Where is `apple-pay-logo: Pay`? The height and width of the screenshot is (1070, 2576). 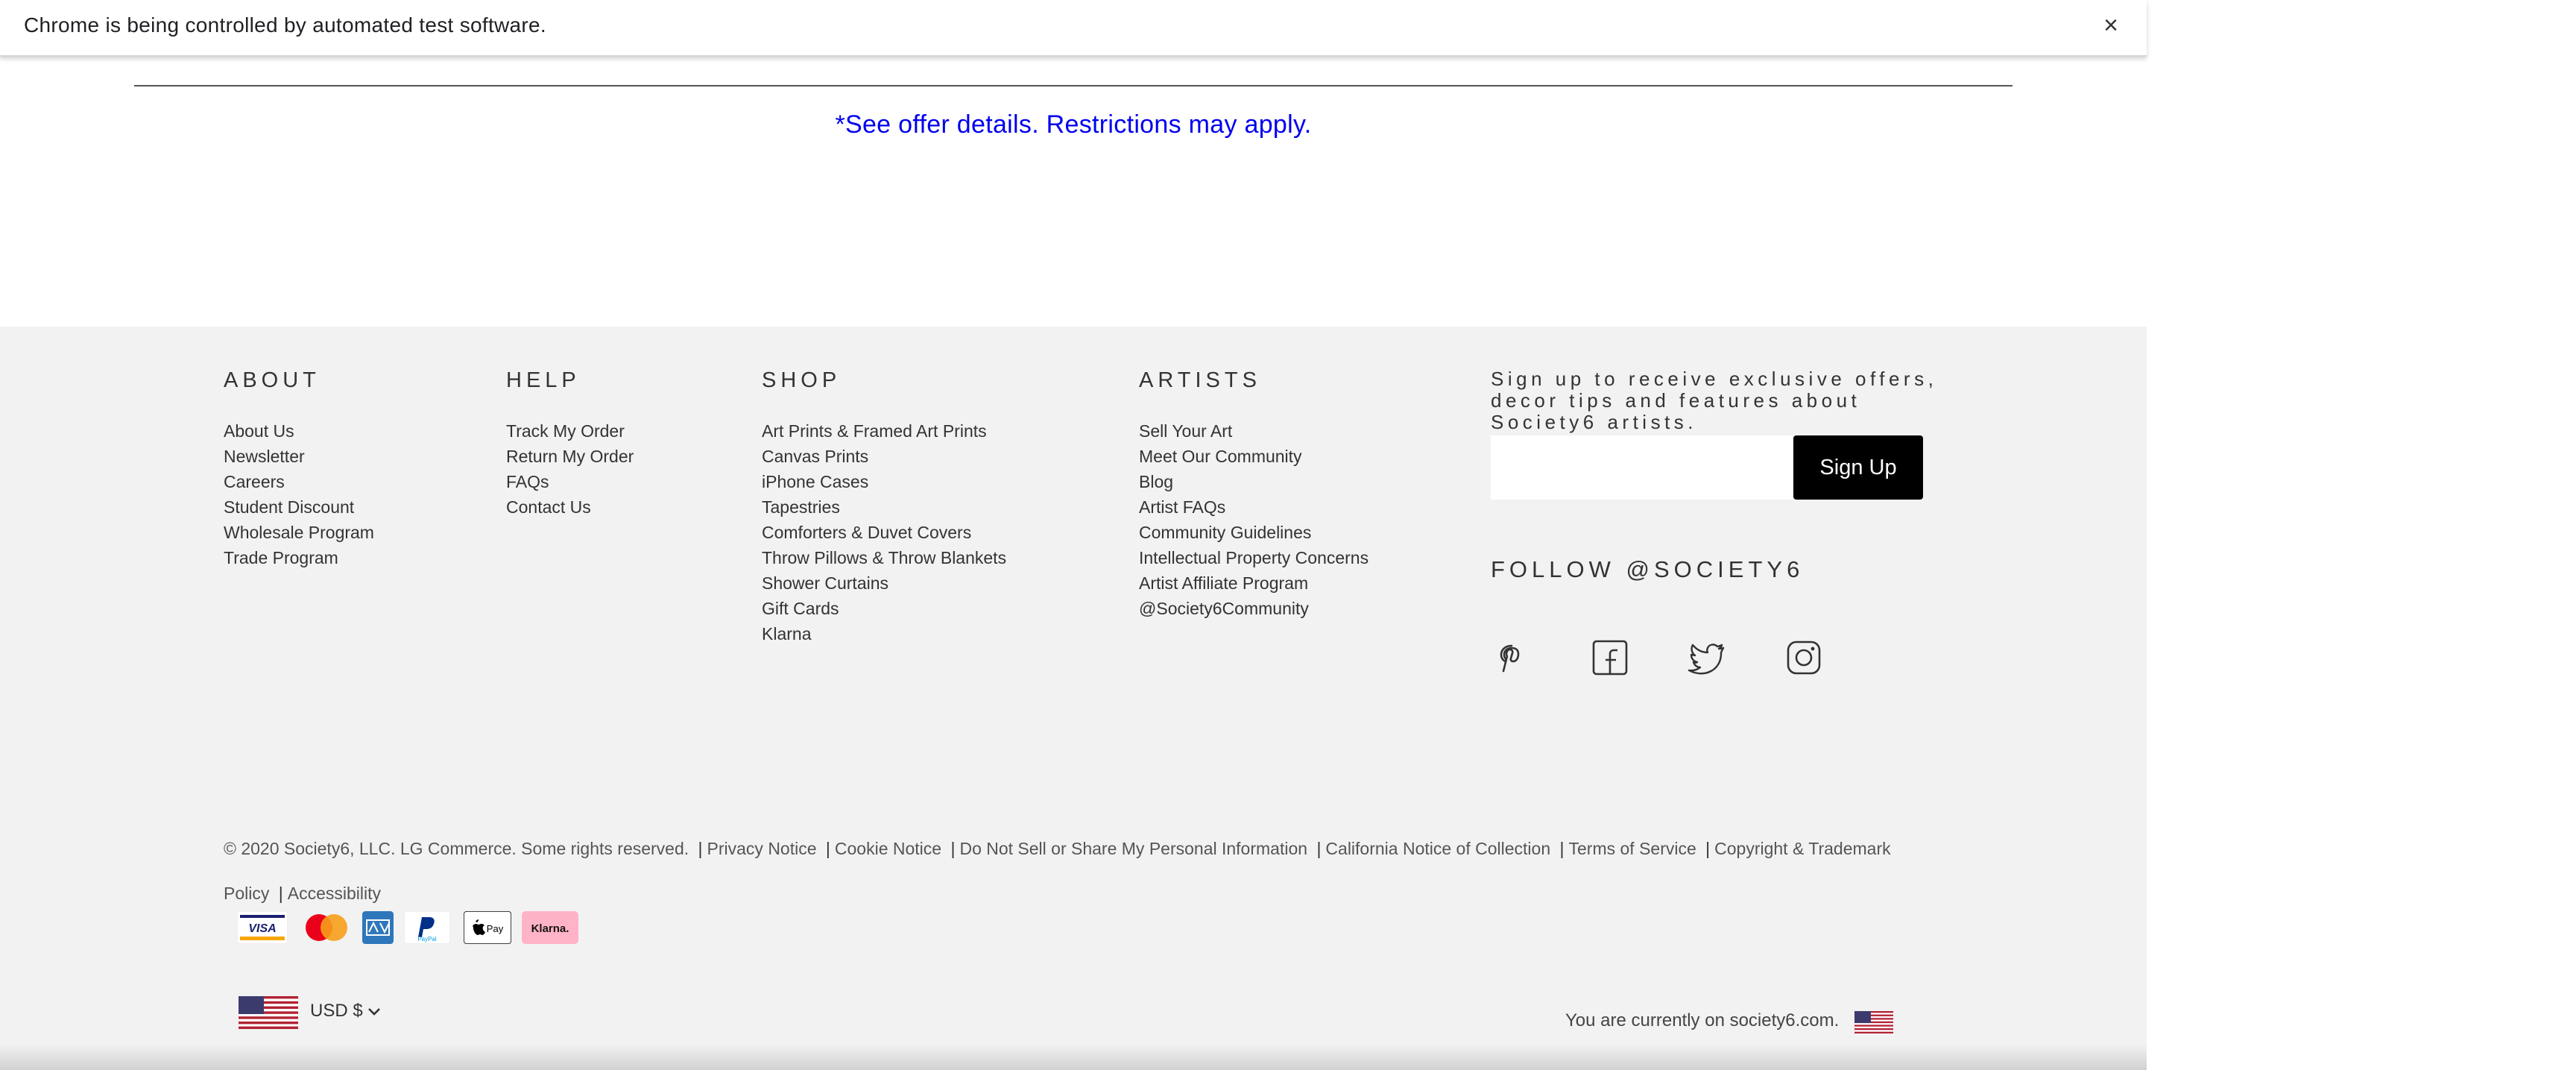 apple-pay-logo: Pay is located at coordinates (488, 927).